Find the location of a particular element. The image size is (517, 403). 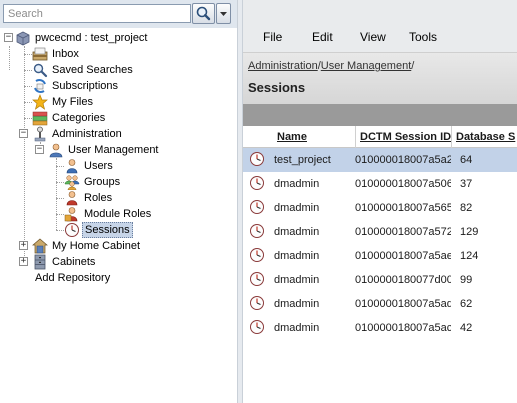

search-bar is located at coordinates (118, 14).